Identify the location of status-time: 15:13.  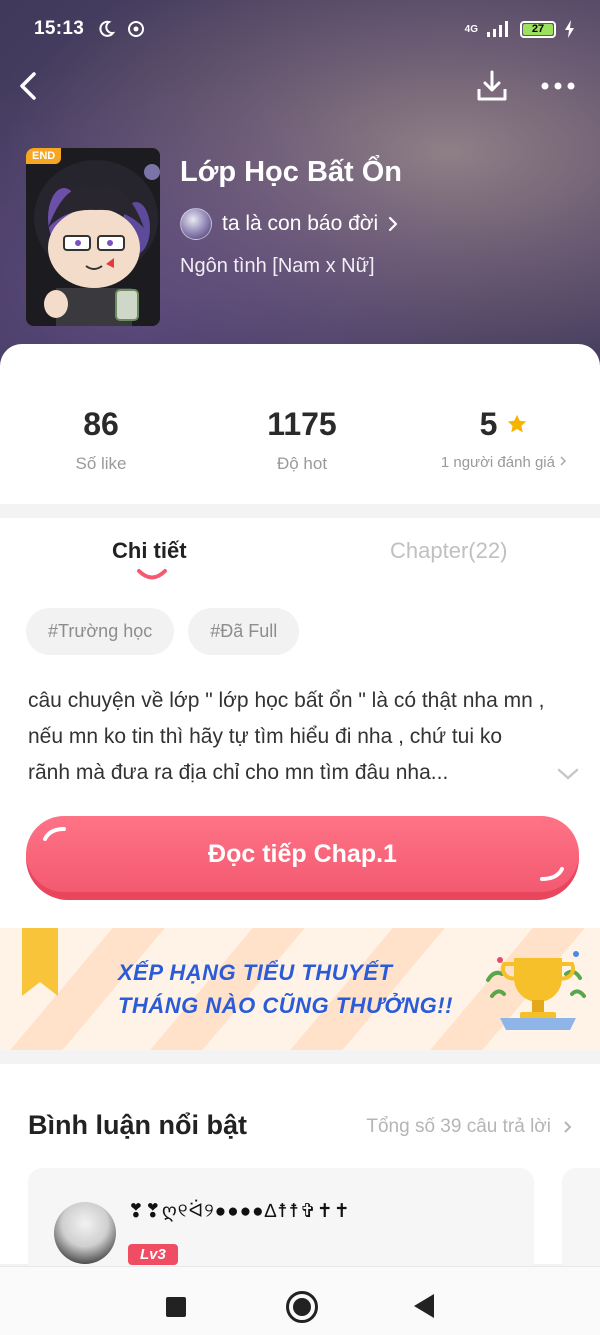
(59, 28).